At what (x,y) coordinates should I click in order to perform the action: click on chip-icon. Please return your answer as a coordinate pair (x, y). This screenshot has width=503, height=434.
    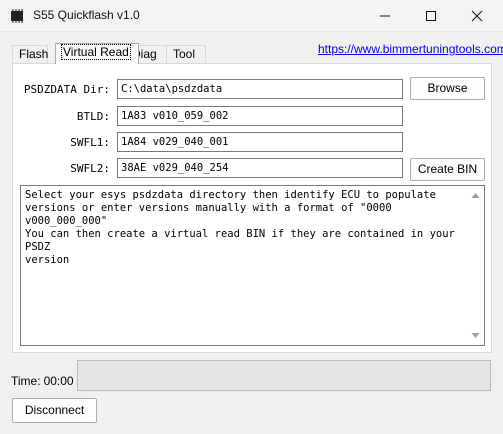
    Looking at the image, I should click on (17, 16).